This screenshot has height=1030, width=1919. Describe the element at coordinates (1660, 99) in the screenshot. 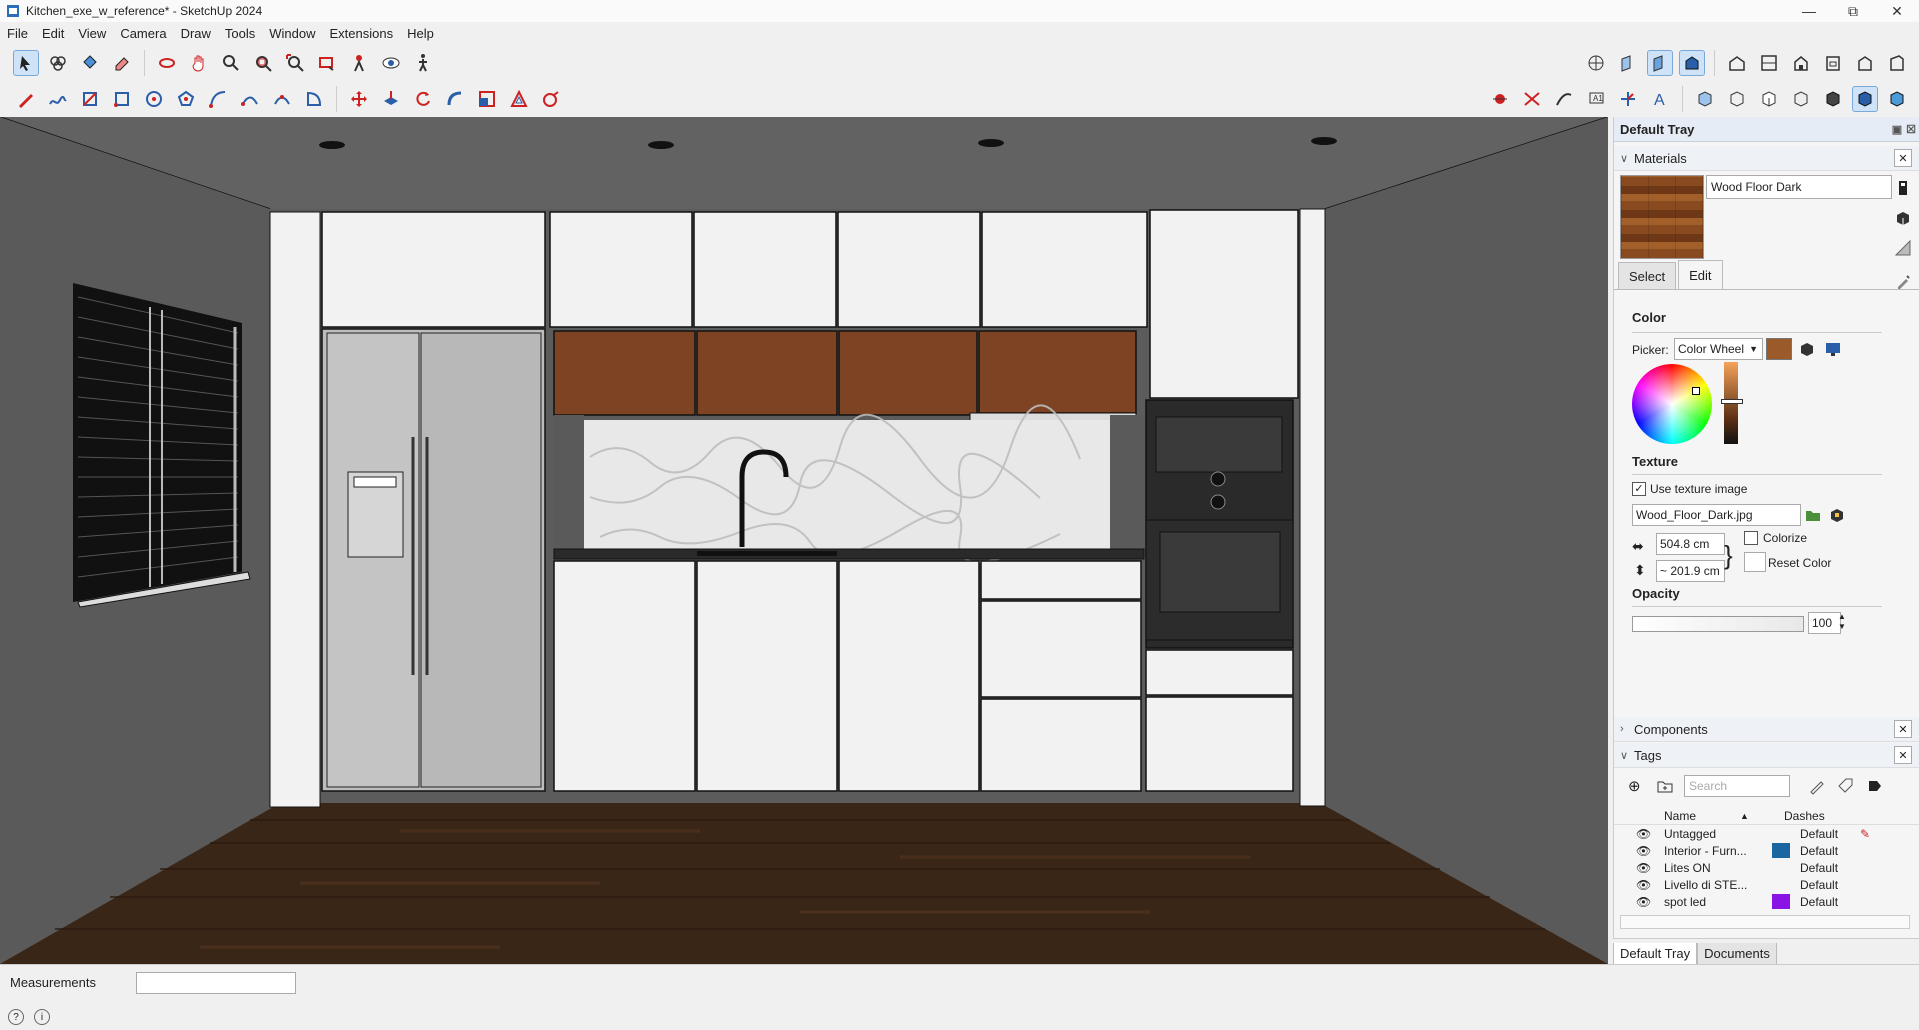

I see `3d-text-tool: A` at that location.